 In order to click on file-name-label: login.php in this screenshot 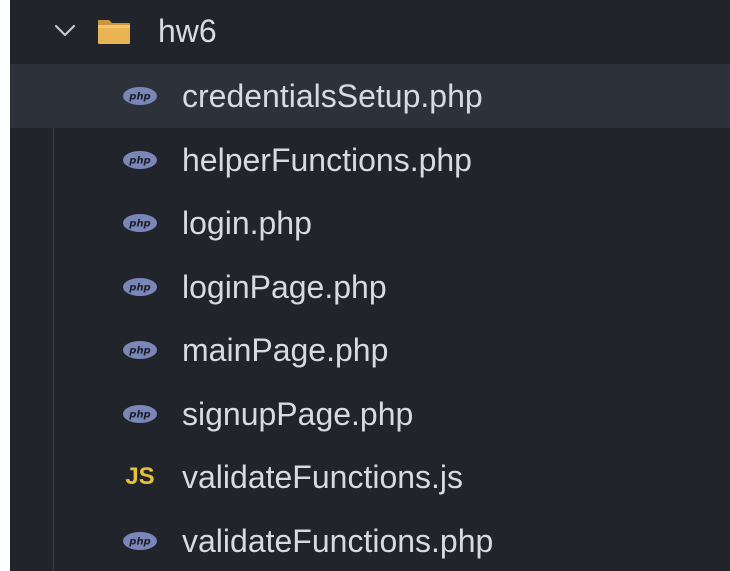, I will do `click(247, 223)`.